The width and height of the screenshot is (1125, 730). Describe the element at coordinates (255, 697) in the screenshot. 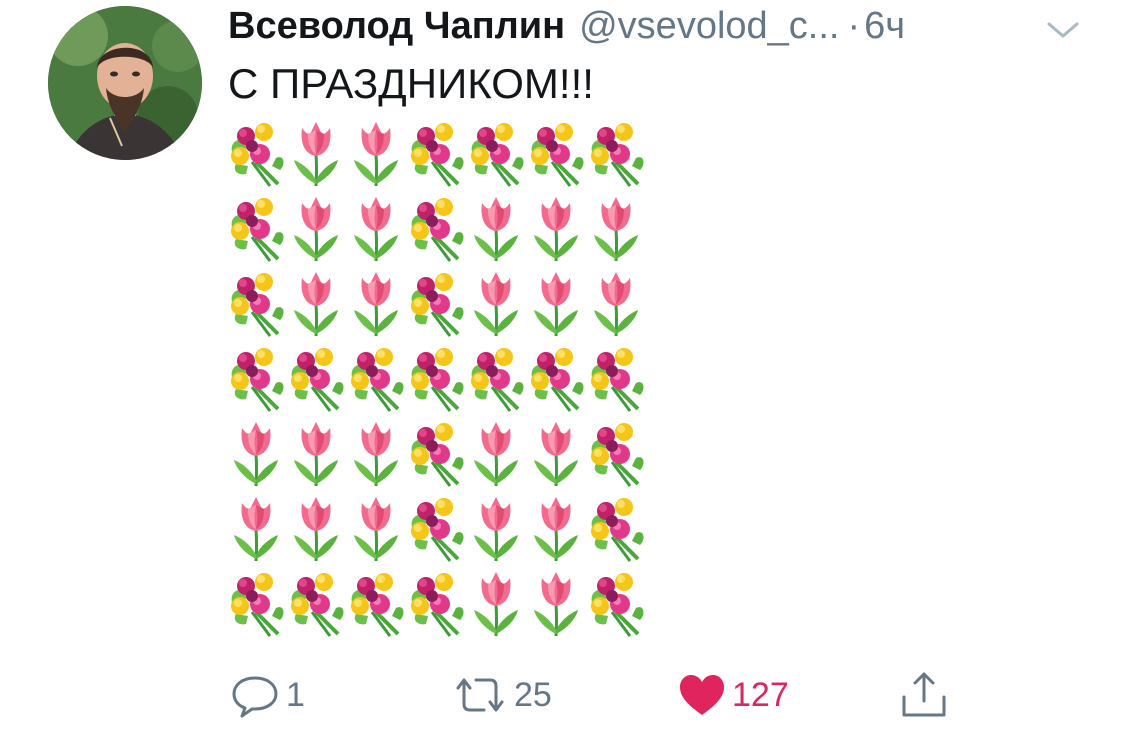

I see `reply-icon` at that location.